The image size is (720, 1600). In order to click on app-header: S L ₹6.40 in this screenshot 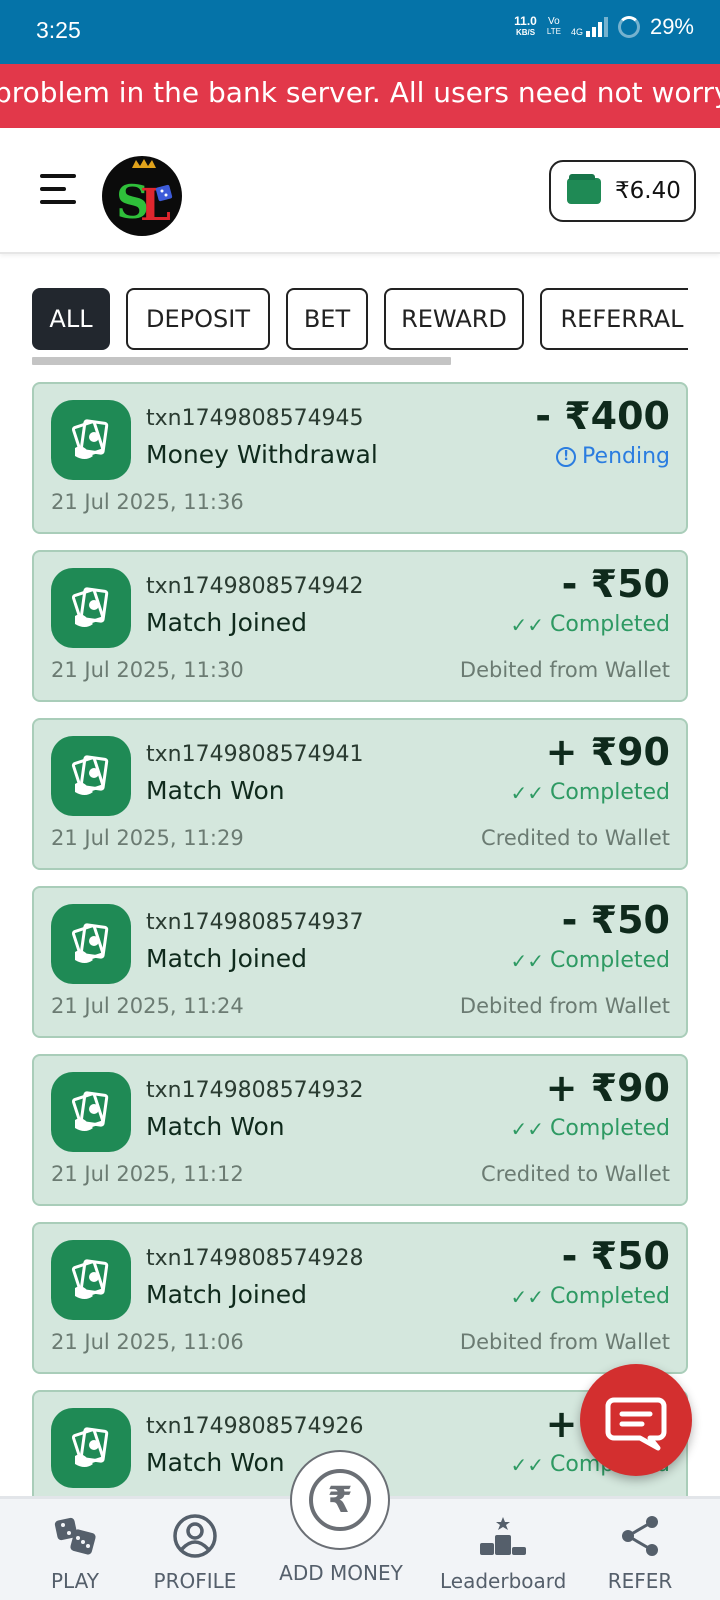, I will do `click(360, 191)`.